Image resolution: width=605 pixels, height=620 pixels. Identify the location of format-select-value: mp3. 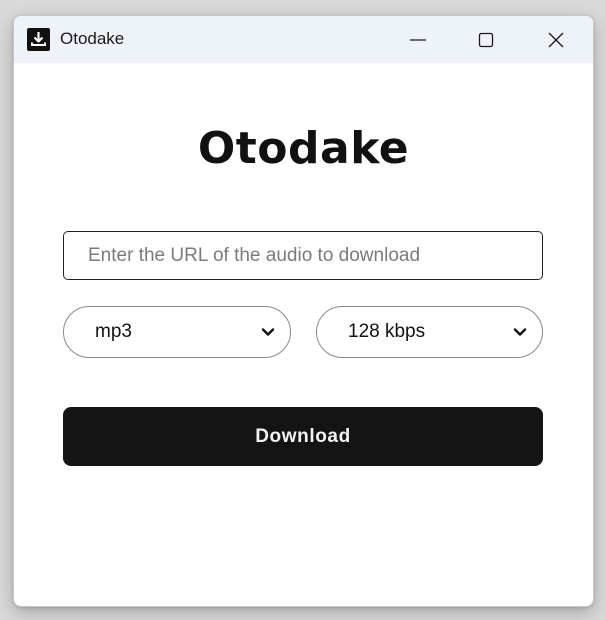
(113, 331).